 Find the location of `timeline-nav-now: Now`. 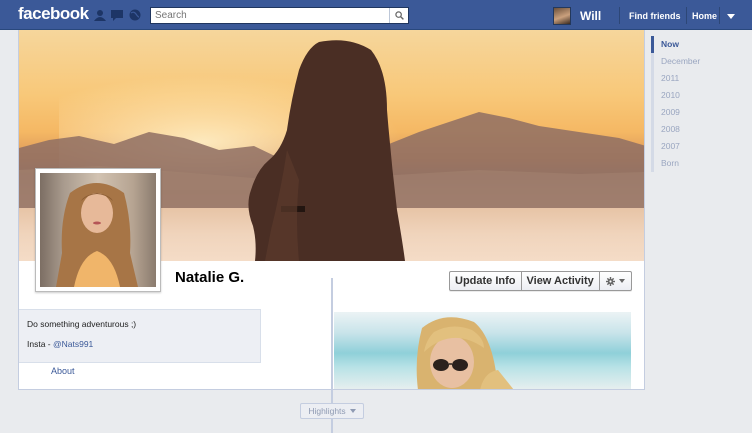

timeline-nav-now: Now is located at coordinates (696, 44).